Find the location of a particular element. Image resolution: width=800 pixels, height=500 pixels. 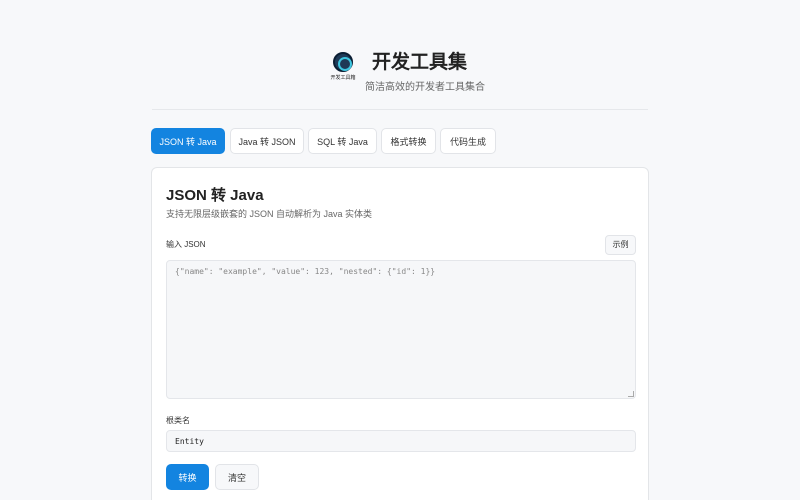

panel-description: 支持无限层级嵌套的 JSON 自动解析为 Java 实体类 is located at coordinates (269, 214).